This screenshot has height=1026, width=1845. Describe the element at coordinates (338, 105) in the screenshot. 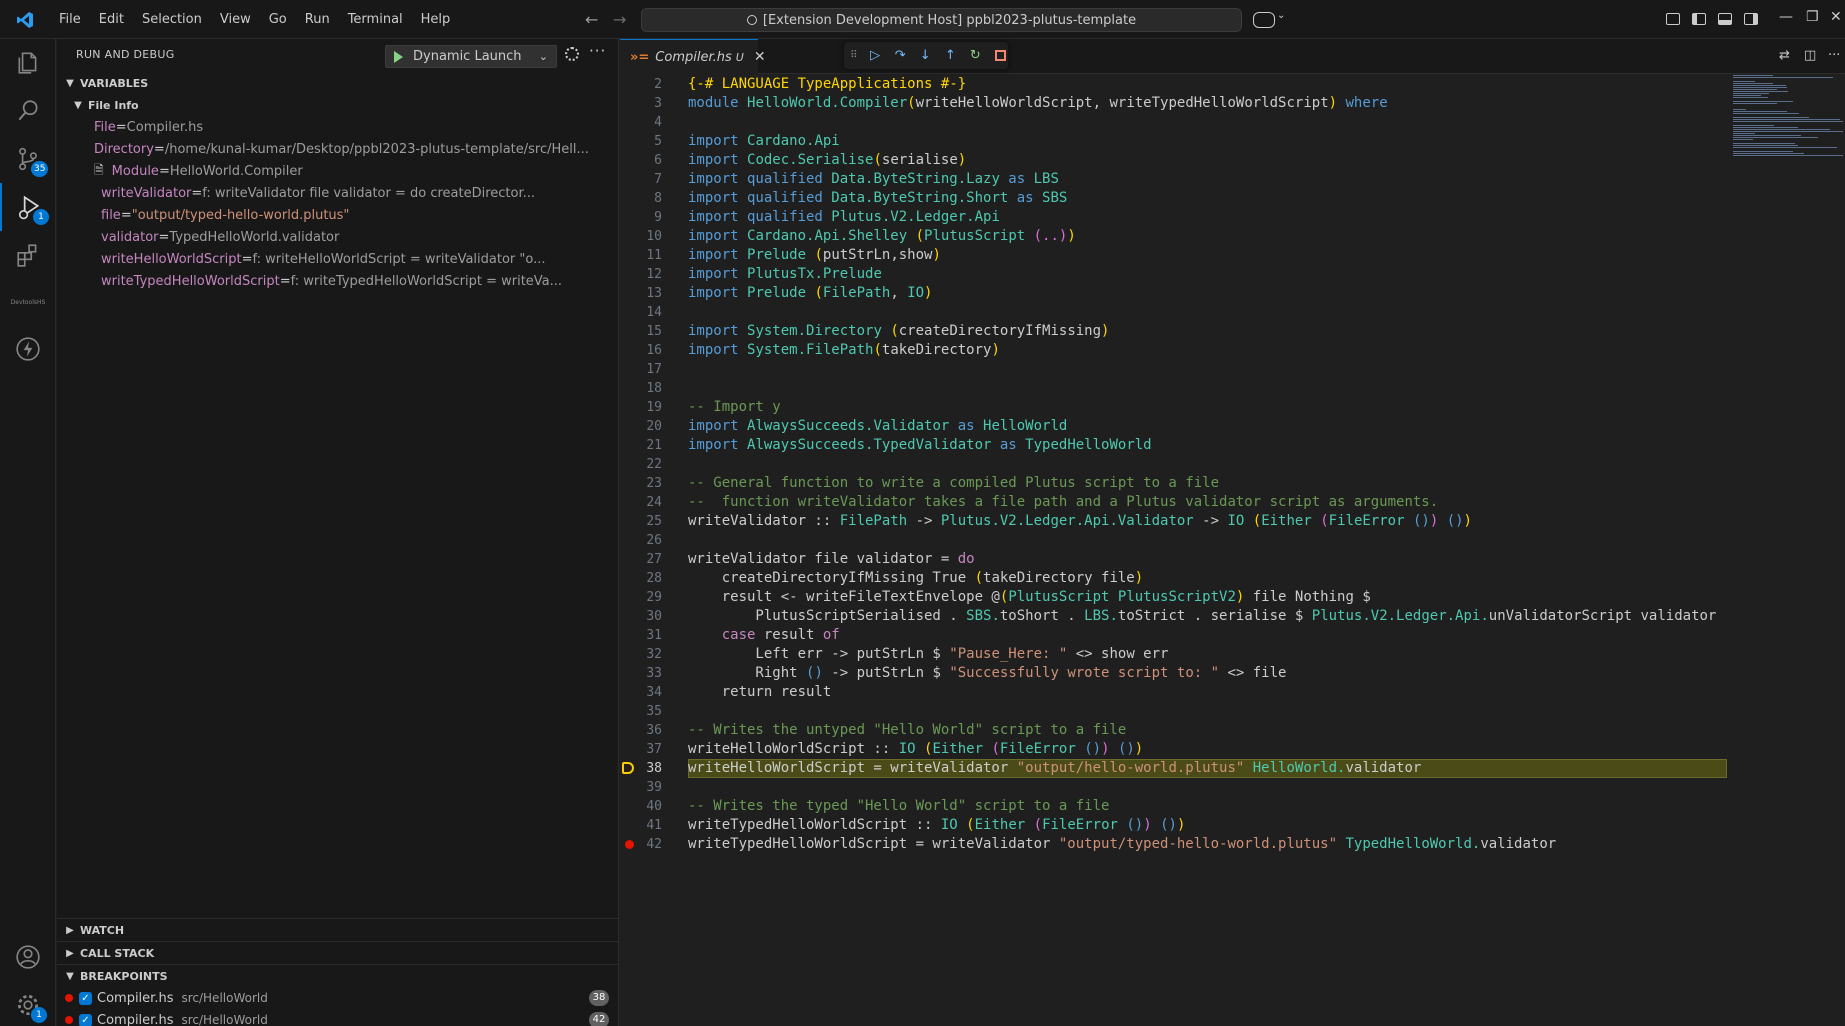

I see `file-info-group: ▼ File Info` at that location.